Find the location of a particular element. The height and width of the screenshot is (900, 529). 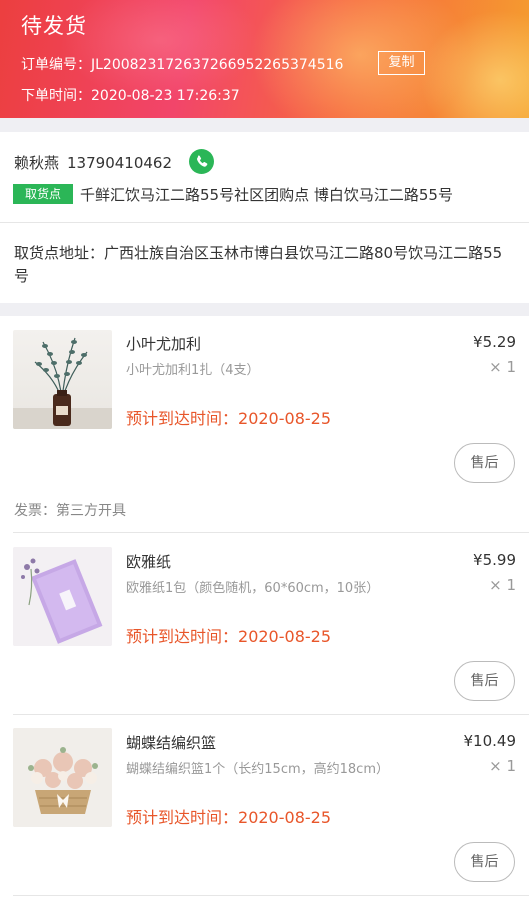

product-name: 小叶尤加利 is located at coordinates (164, 344).